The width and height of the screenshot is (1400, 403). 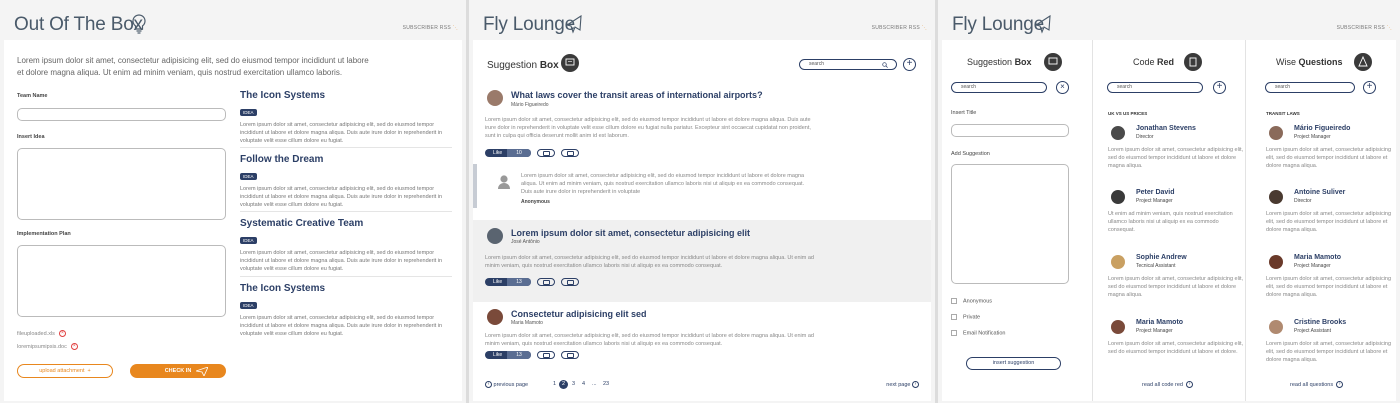 I want to click on post-actions: Like 10, so click(x=545, y=153).